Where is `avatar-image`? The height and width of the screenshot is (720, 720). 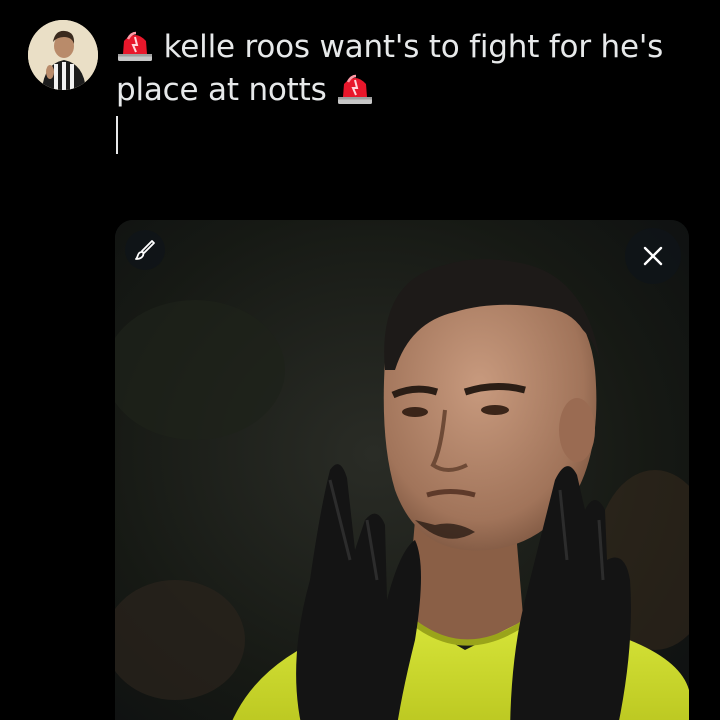 avatar-image is located at coordinates (63, 55).